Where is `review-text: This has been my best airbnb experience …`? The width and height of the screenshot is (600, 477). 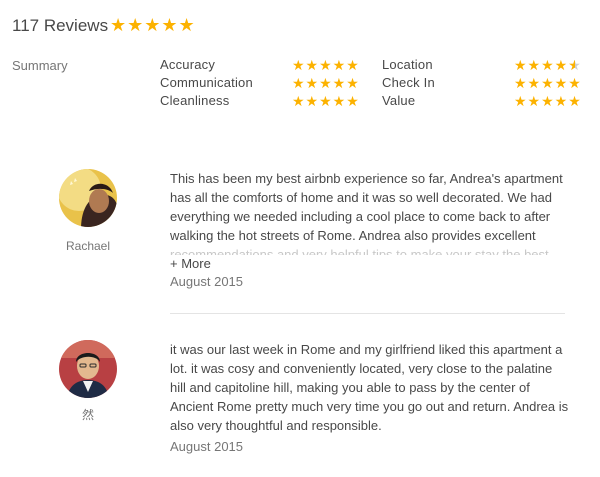
review-text: This has been my best airbnb experience … is located at coordinates (366, 207).